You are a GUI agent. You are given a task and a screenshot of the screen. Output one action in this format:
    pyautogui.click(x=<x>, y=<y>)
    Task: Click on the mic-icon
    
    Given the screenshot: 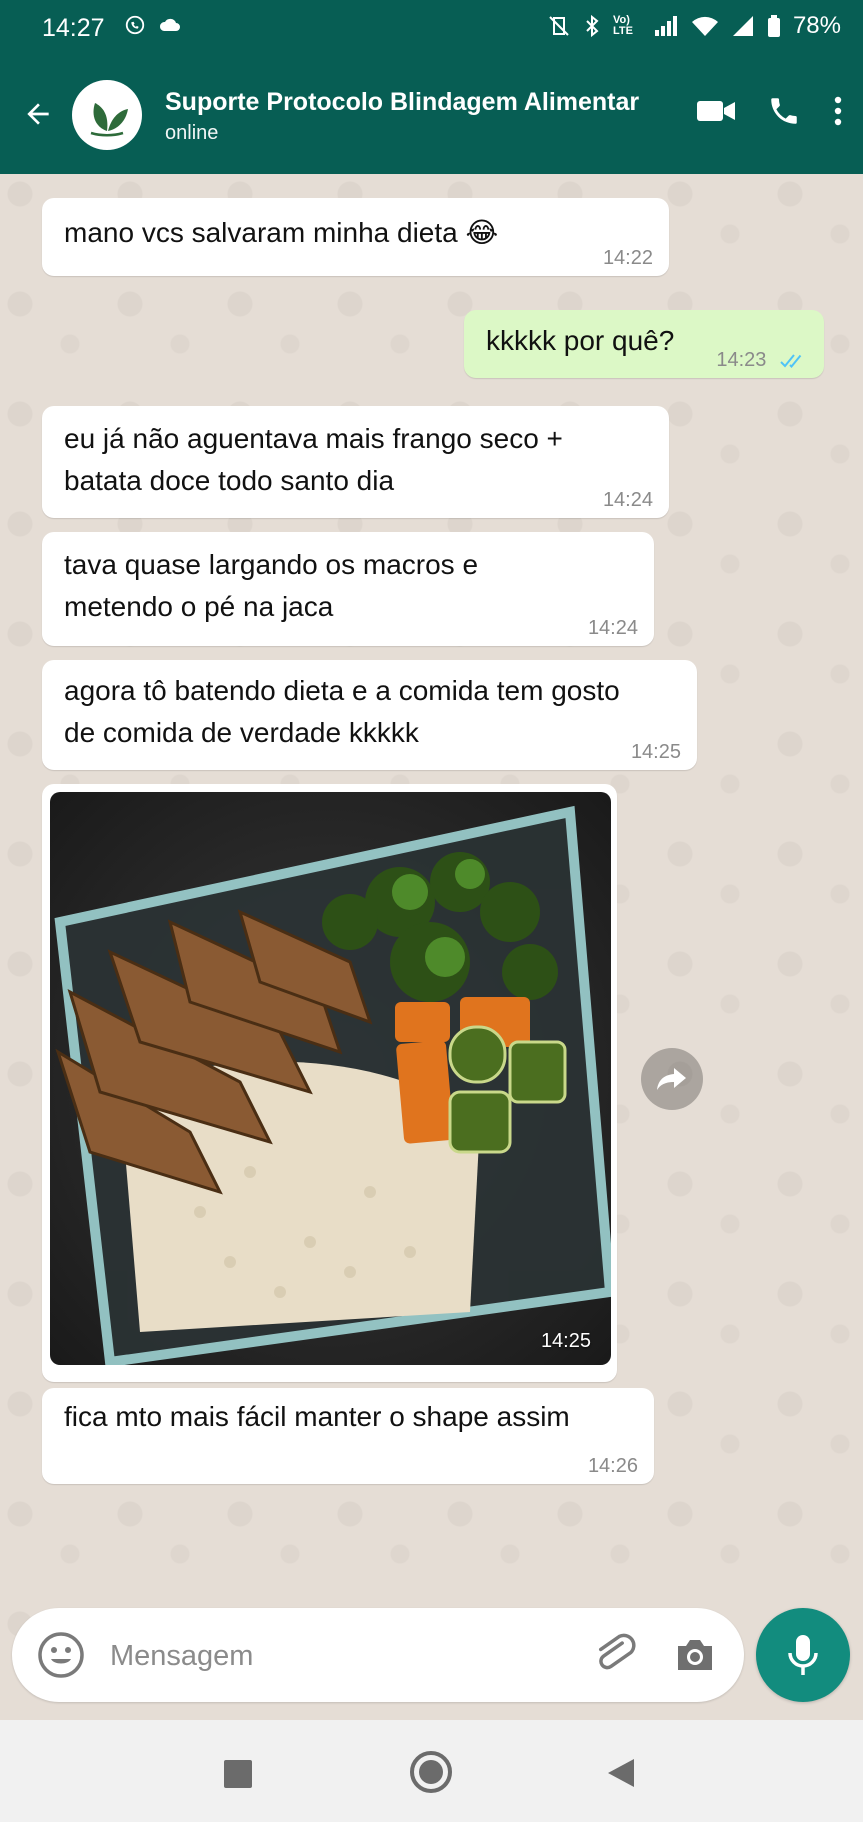 What is the action you would take?
    pyautogui.click(x=803, y=1655)
    